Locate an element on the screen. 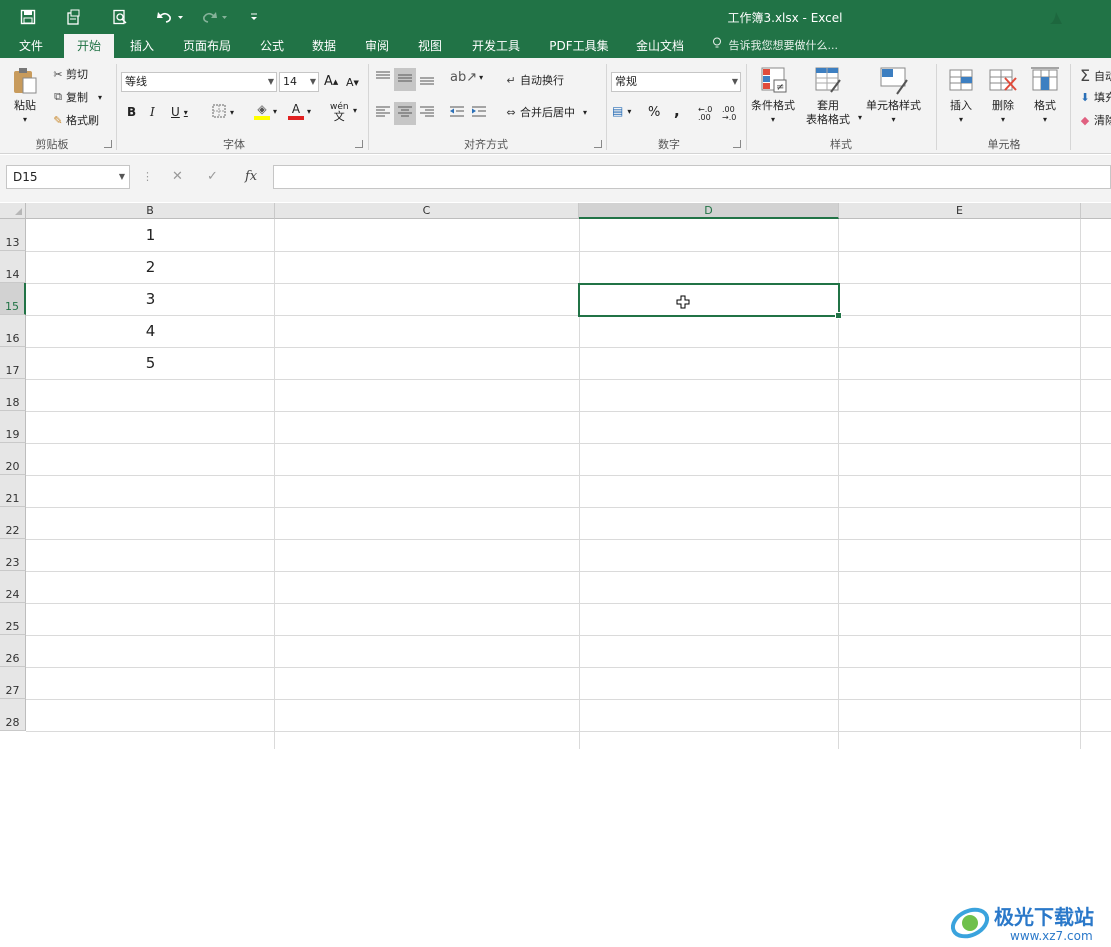 This screenshot has height=947, width=1111. insert-function-icon: fx is located at coordinates (251, 176).